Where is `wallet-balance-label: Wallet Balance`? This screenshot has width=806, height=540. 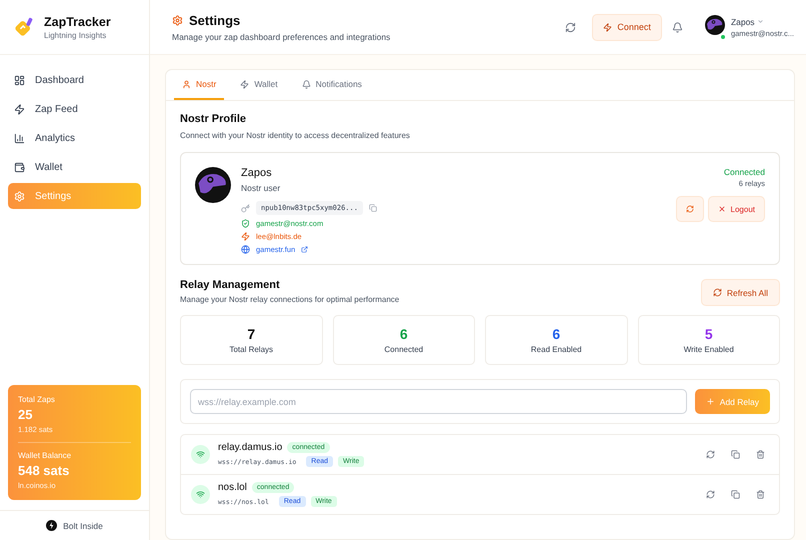 wallet-balance-label: Wallet Balance is located at coordinates (45, 455).